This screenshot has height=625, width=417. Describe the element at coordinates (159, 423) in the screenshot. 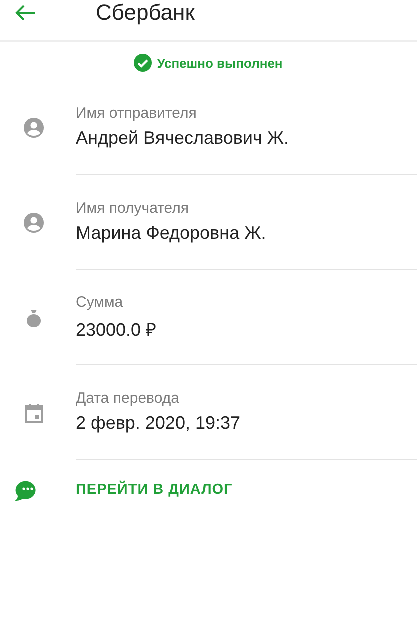

I see `field-value: 2 февр. 2020, 19:37` at that location.